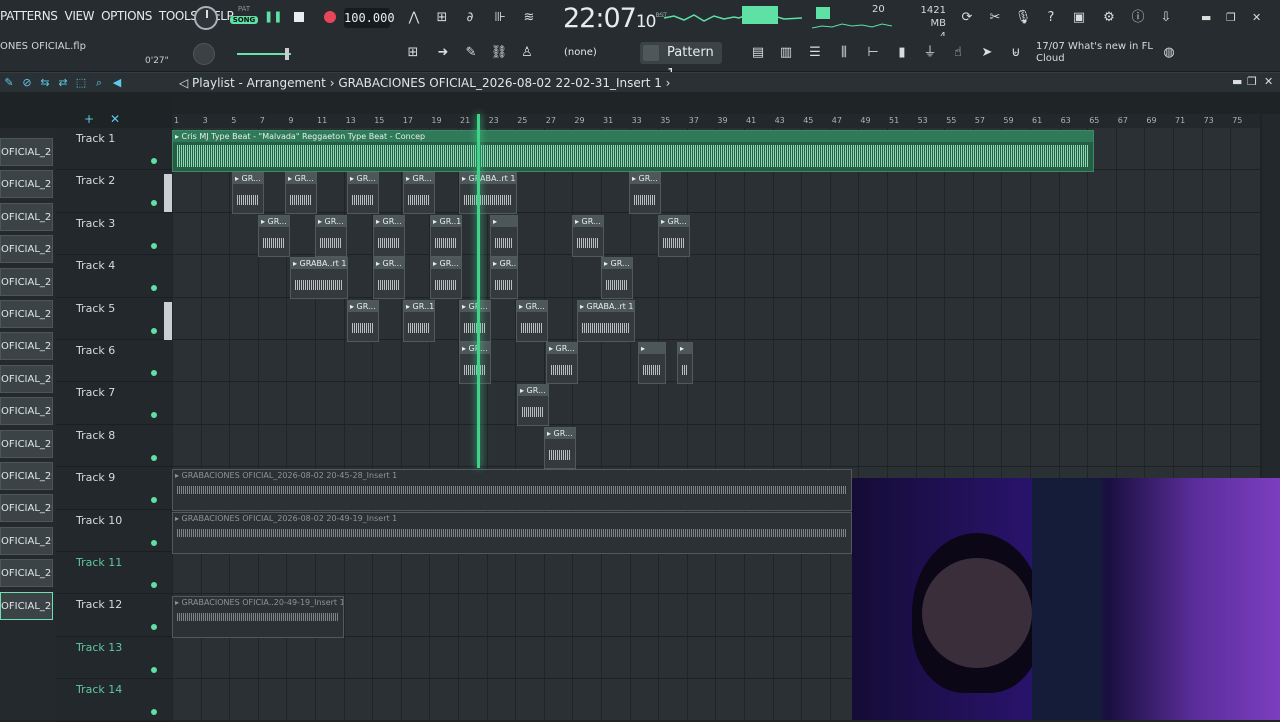 The image size is (1280, 722). What do you see at coordinates (1256, 17) in the screenshot?
I see `close-icon: ✕` at bounding box center [1256, 17].